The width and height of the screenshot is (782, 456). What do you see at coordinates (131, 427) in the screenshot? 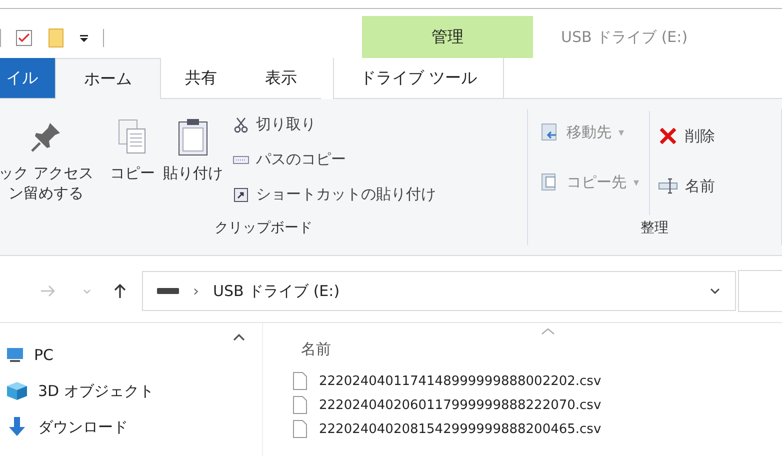
I see `nav-item: ダウンロード` at bounding box center [131, 427].